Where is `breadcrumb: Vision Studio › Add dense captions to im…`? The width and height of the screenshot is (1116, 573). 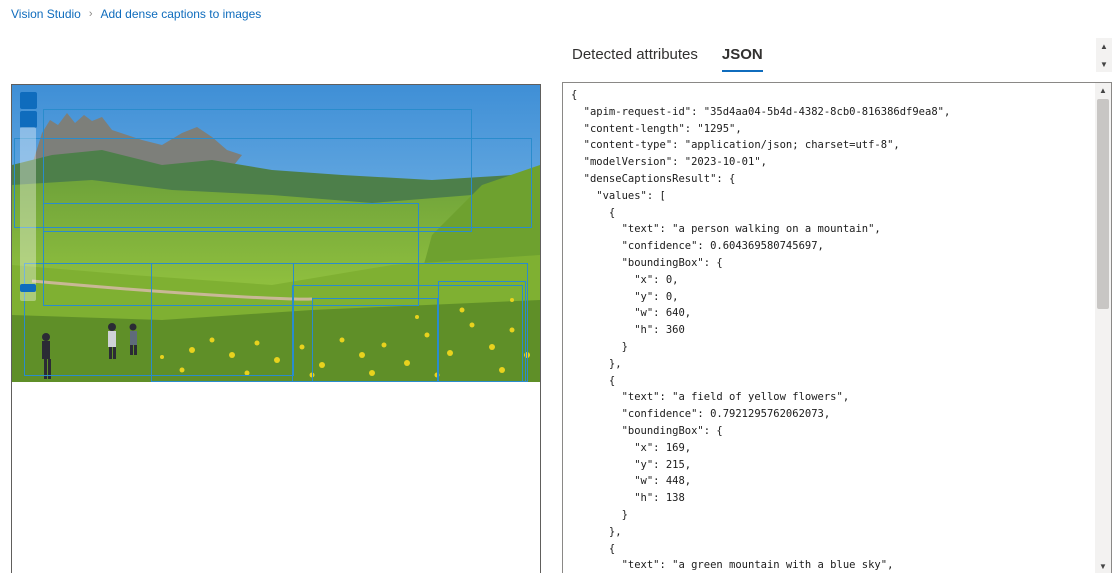 breadcrumb: Vision Studio › Add dense captions to im… is located at coordinates (136, 14).